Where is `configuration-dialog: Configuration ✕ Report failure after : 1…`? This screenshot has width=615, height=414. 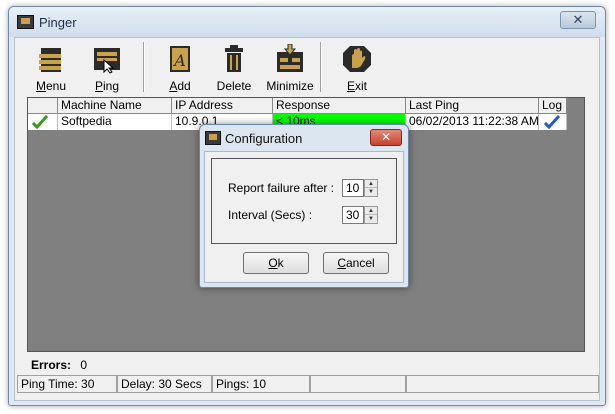
configuration-dialog: Configuration ✕ Report failure after : 1… is located at coordinates (304, 206).